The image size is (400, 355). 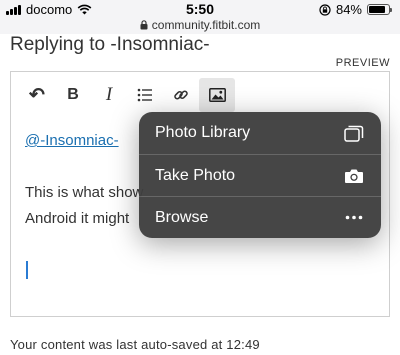 I want to click on address-bar: community.fitbit.com, so click(x=200, y=25).